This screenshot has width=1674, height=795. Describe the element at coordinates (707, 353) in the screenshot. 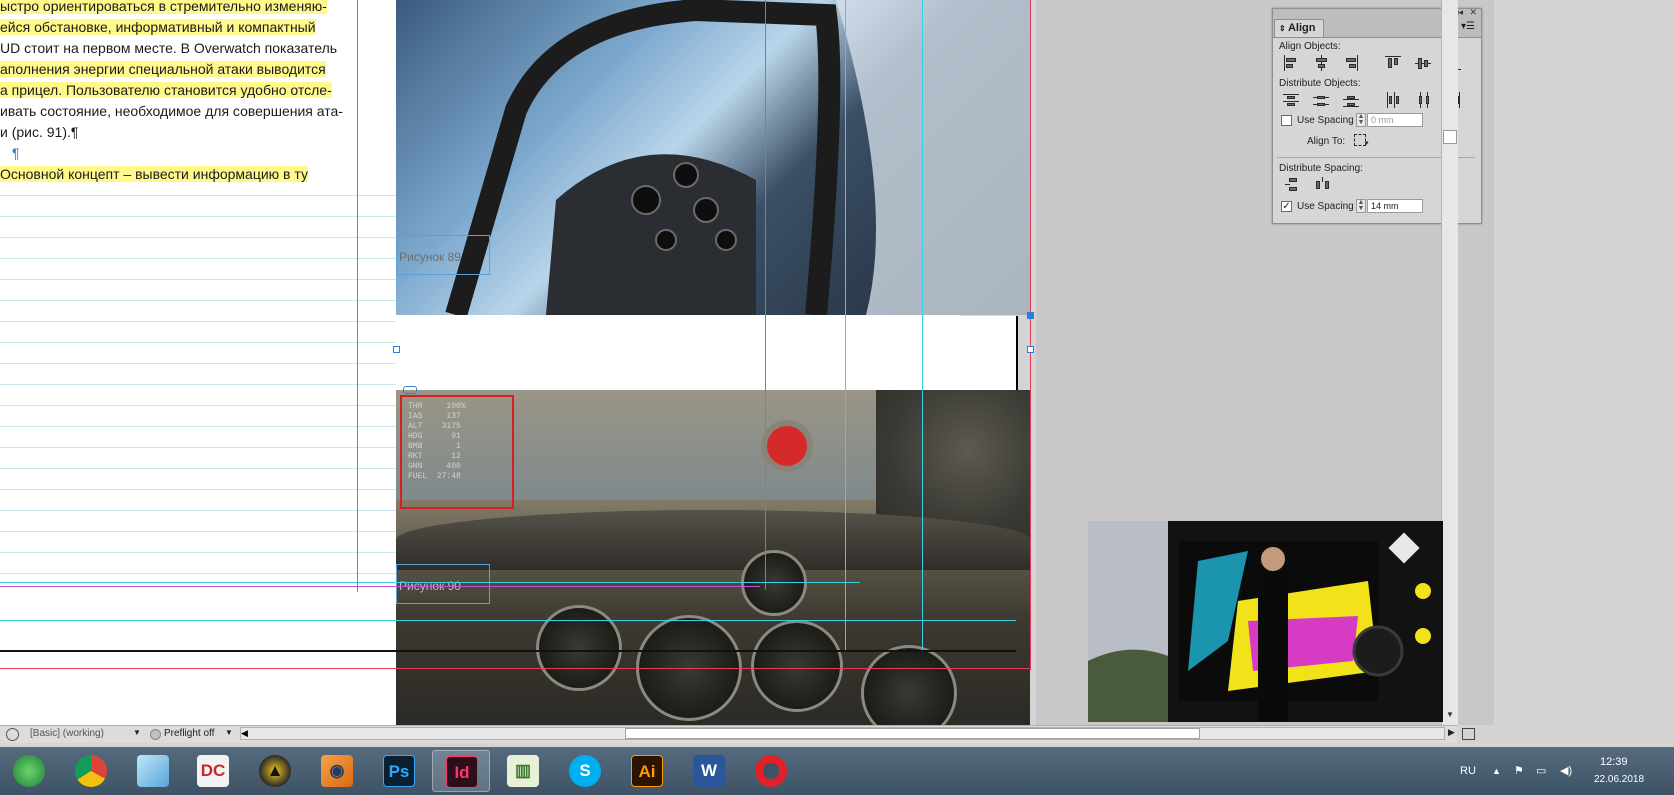

I see `empty-frame` at that location.